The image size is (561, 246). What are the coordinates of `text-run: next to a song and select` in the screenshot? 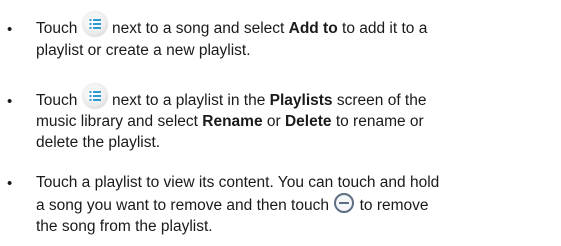 It's located at (198, 28).